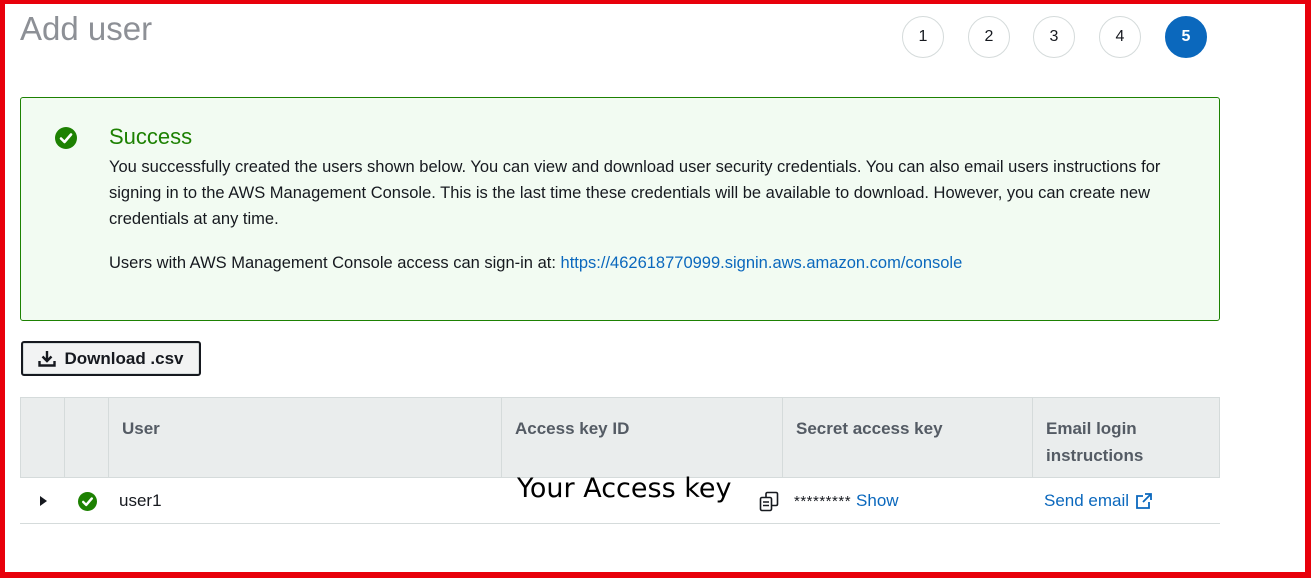  What do you see at coordinates (1144, 501) in the screenshot?
I see `external-link-icon` at bounding box center [1144, 501].